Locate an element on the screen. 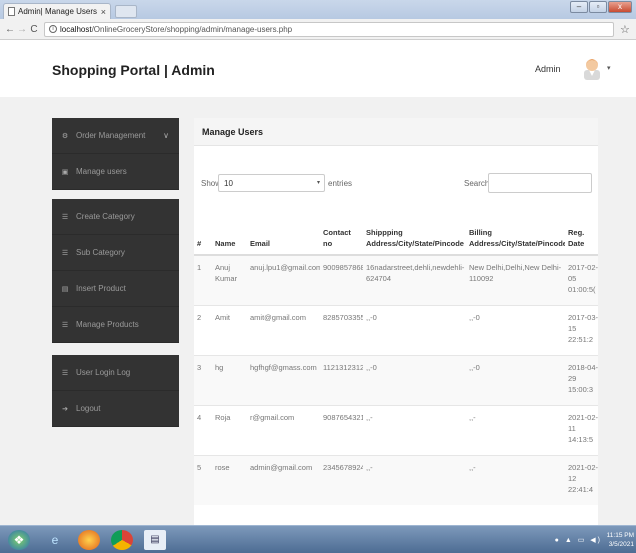 This screenshot has height=553, width=636. window-controls: – ▫ x is located at coordinates (601, 7).